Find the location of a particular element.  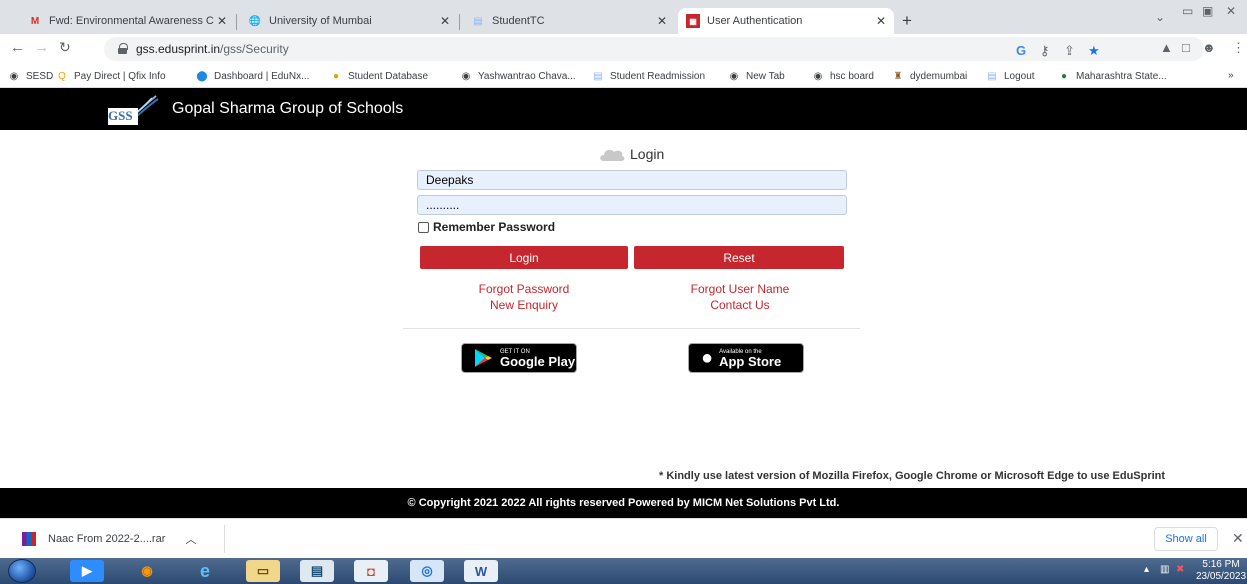

bookmark-logout: ▤ Logout is located at coordinates (1010, 76).